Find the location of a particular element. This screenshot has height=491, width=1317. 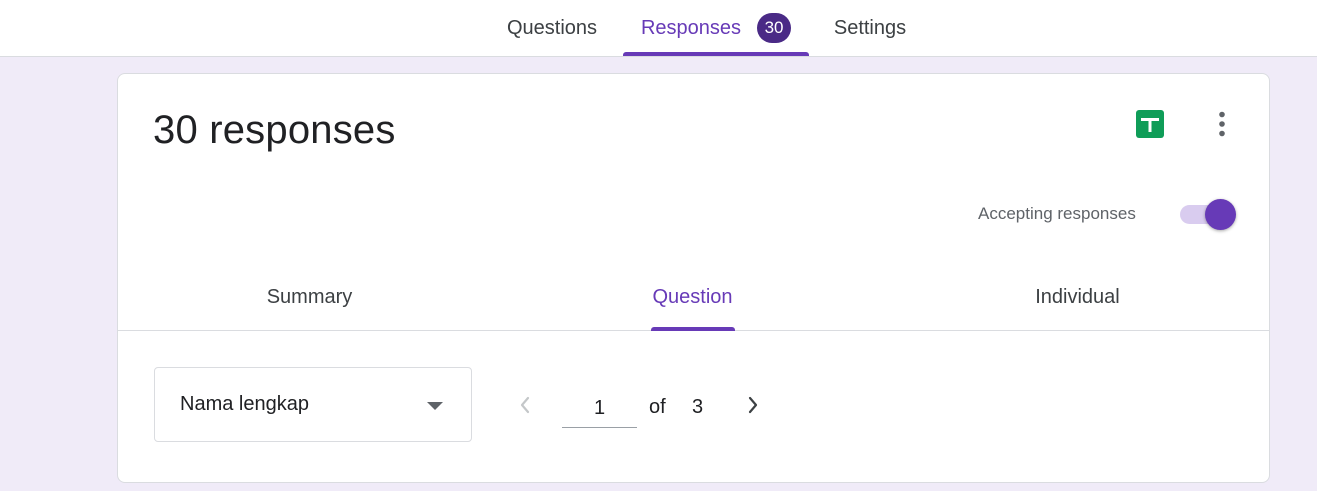

page-number-input is located at coordinates (599, 409).